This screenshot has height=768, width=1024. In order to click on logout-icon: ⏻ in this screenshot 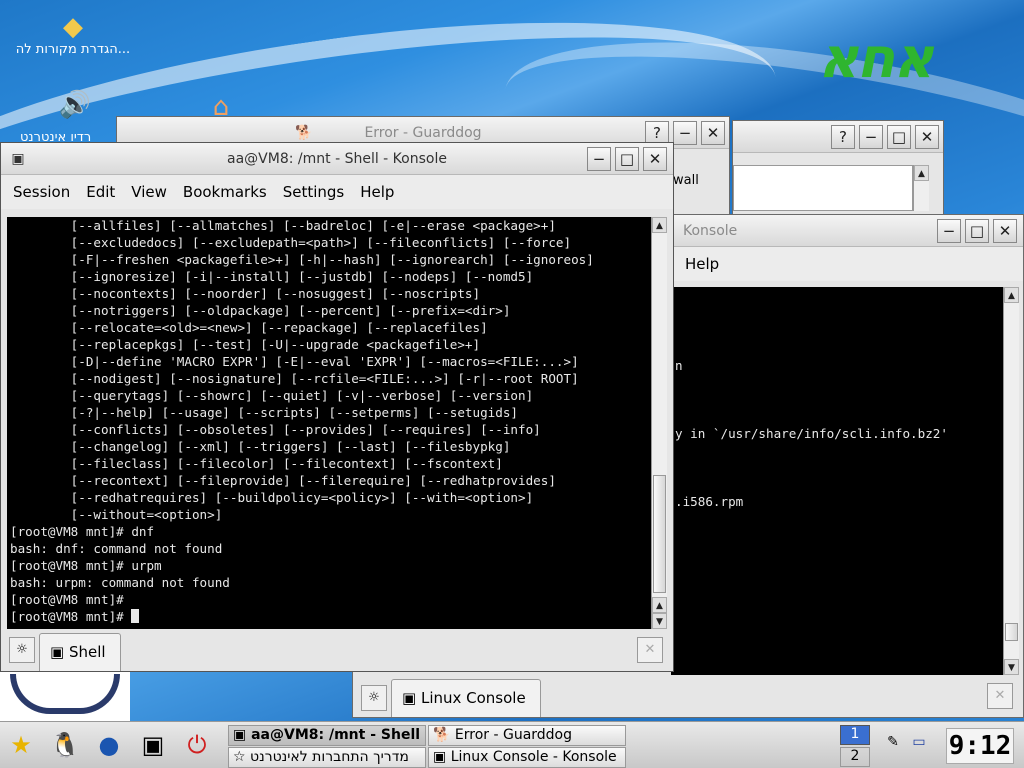, I will do `click(197, 745)`.